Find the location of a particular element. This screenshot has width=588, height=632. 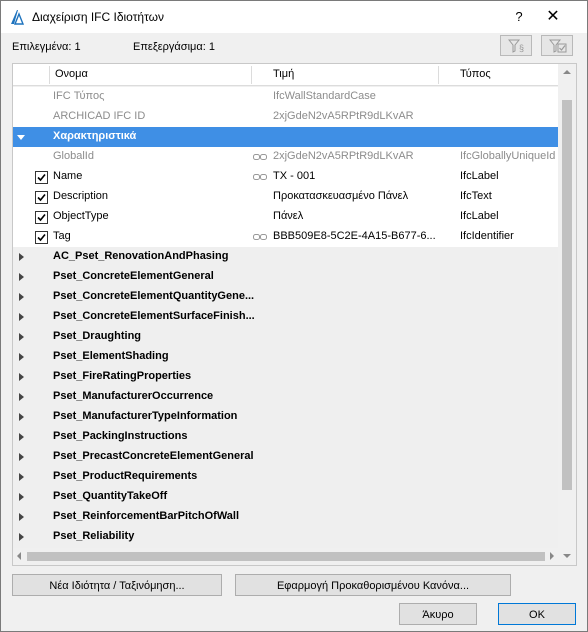

property-value: TX - 001 is located at coordinates (363, 176).